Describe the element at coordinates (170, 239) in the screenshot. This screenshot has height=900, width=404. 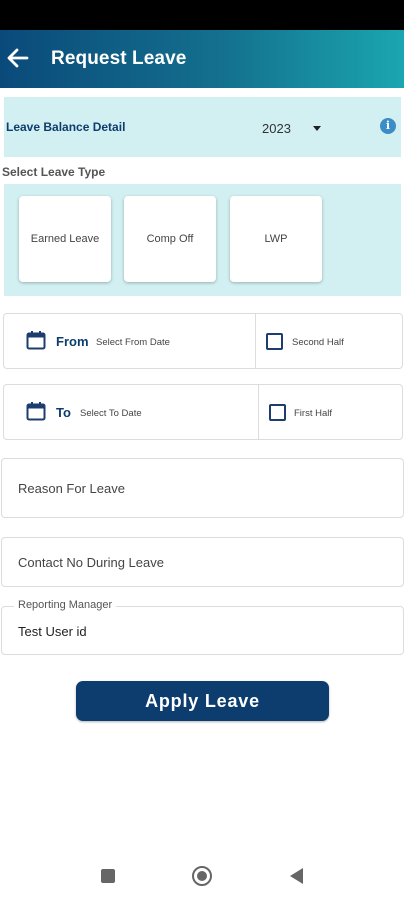
I see `leave-type-comp-off: Comp Off` at that location.